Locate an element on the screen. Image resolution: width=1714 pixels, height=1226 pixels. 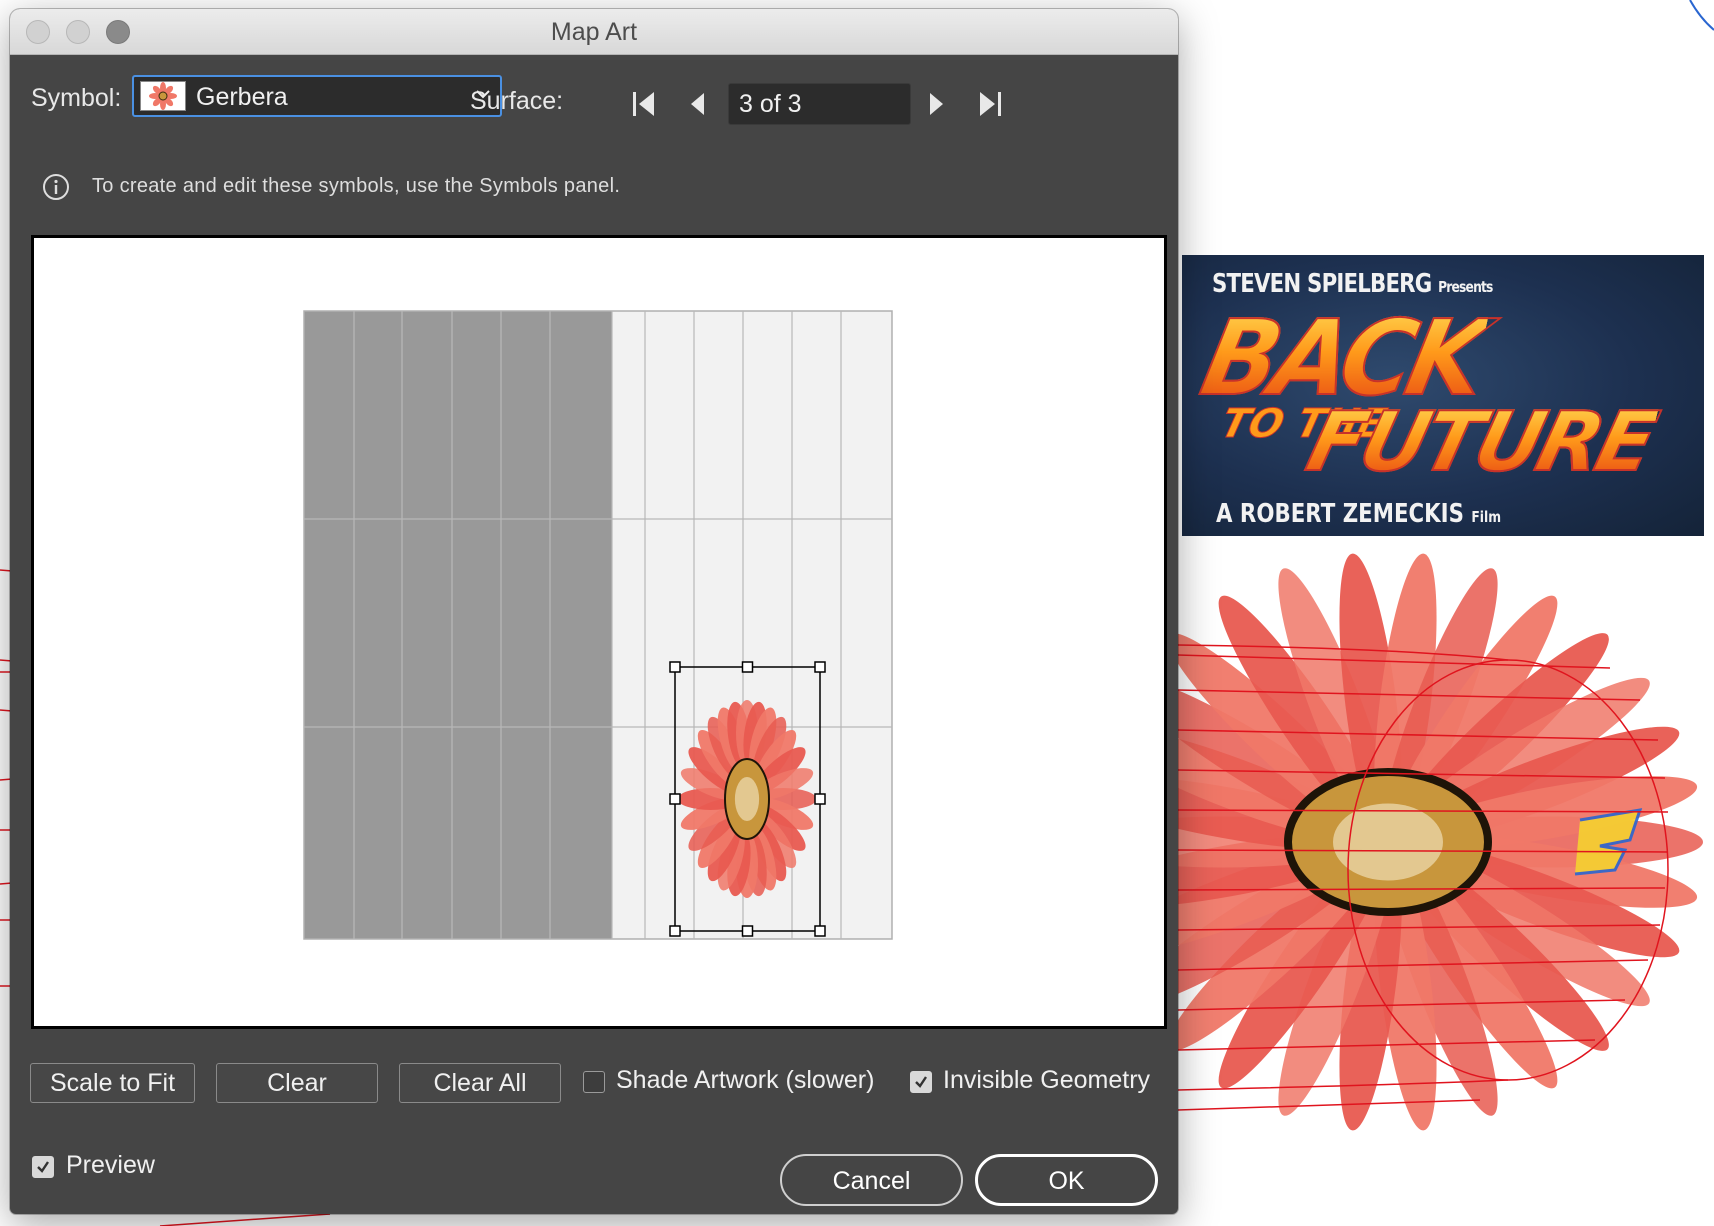
preview-checkbox is located at coordinates (43, 1167).